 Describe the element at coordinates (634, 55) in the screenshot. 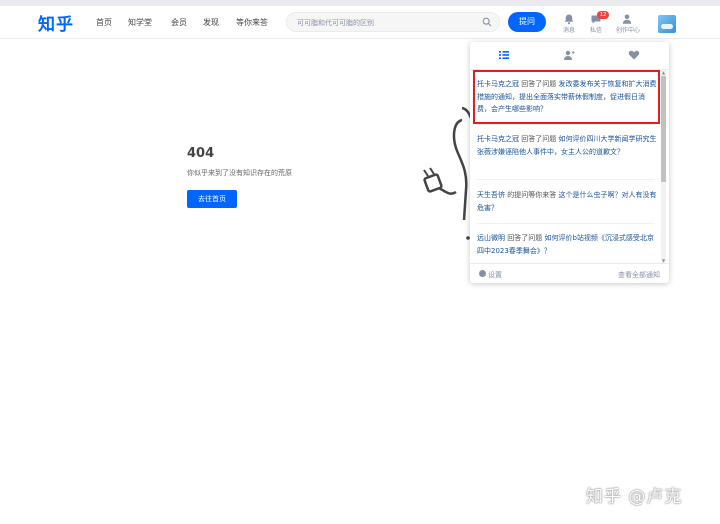

I see `heart-icon` at that location.